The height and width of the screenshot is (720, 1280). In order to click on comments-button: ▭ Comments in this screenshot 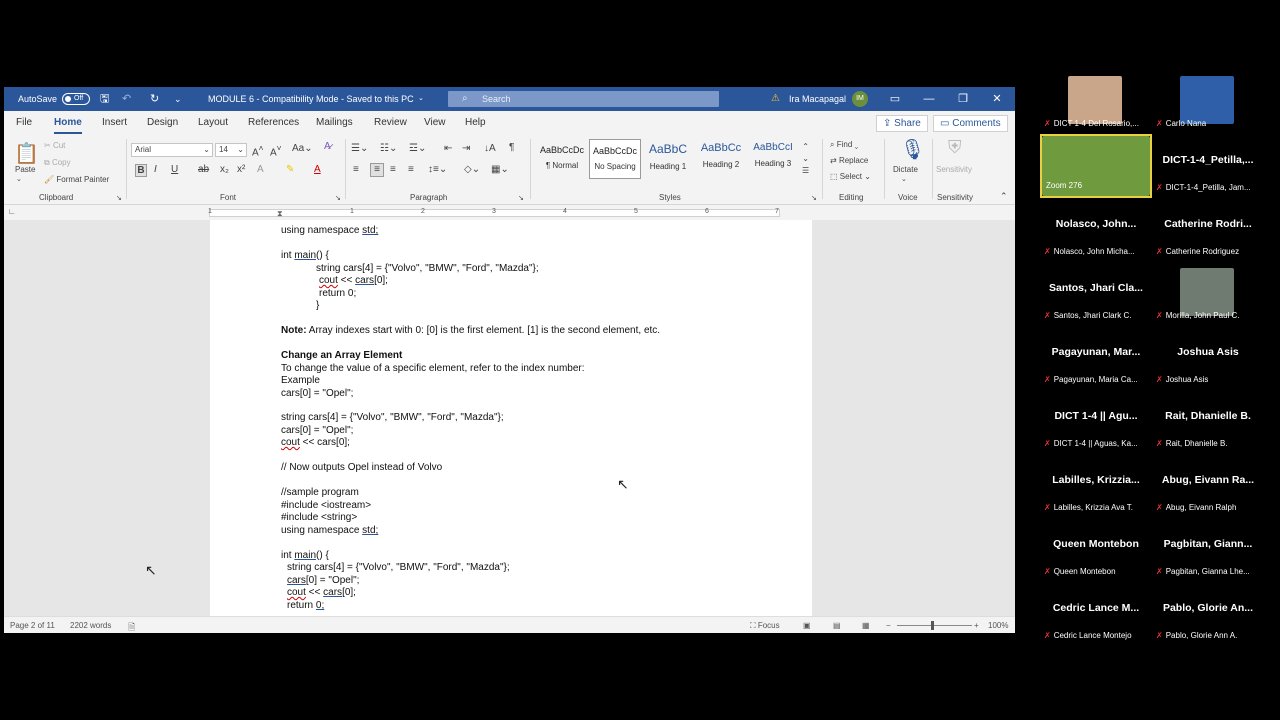, I will do `click(970, 123)`.